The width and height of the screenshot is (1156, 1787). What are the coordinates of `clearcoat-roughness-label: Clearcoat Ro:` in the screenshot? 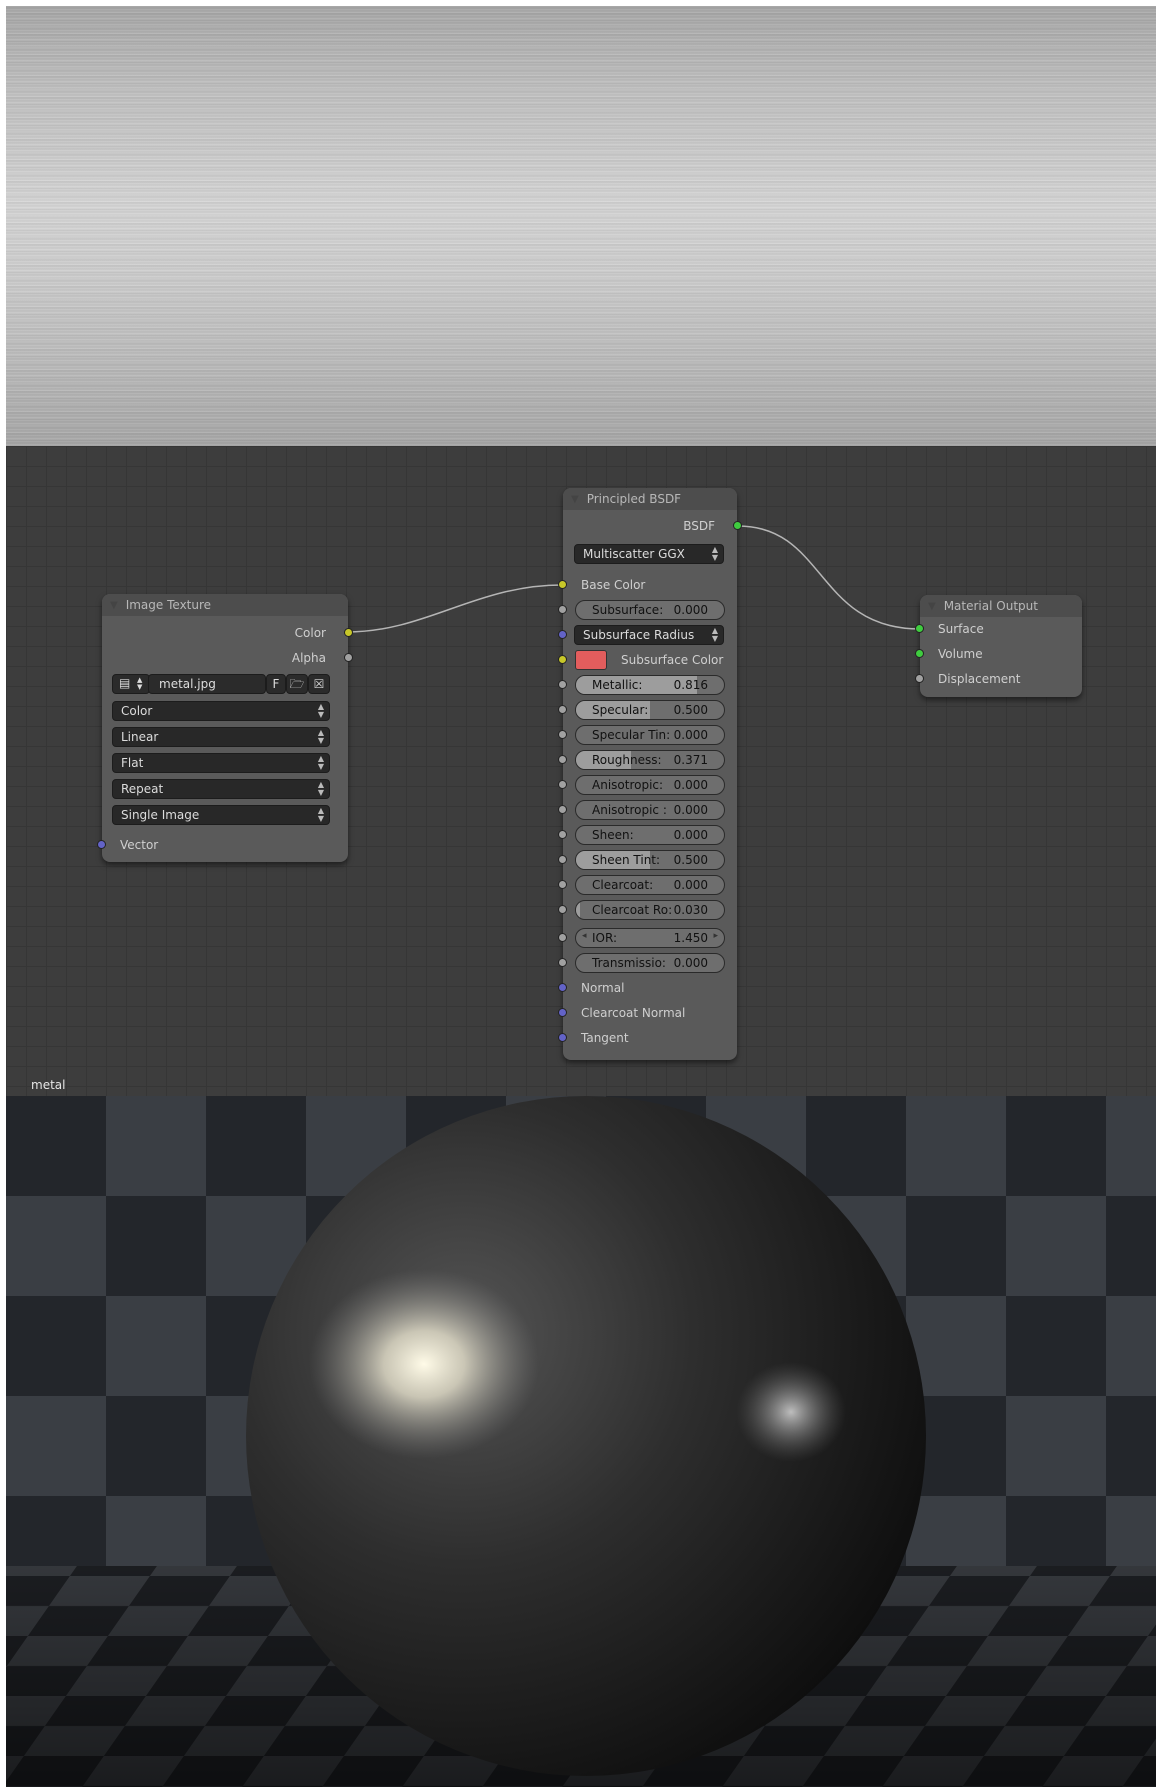 It's located at (632, 910).